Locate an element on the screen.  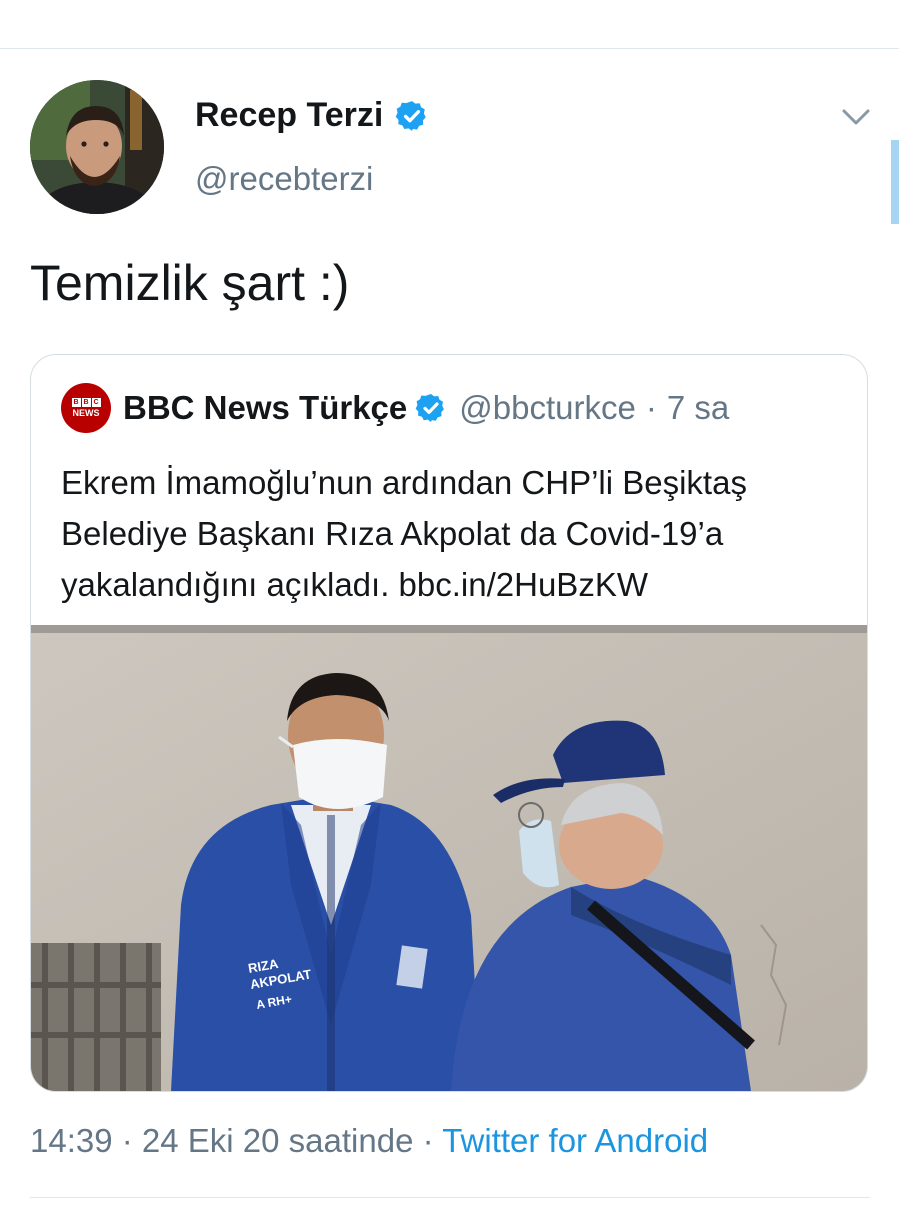
tweet-timestamp: 14:39 · 24 Eki 20 saatinde is located at coordinates (221, 1140).